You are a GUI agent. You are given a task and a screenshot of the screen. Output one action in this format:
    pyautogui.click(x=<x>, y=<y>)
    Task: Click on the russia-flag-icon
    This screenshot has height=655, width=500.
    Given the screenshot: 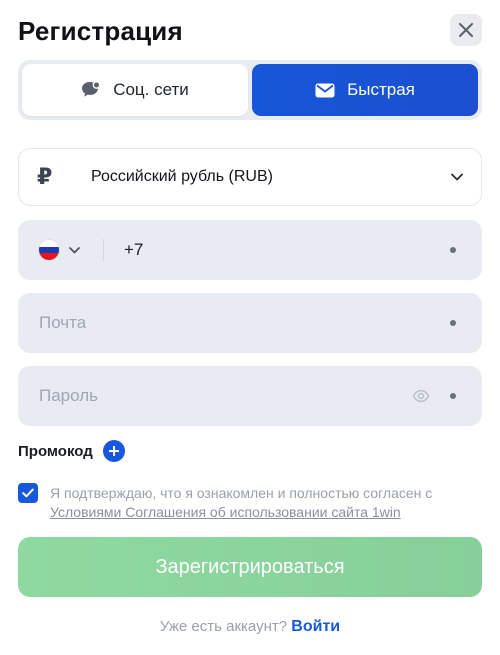 What is the action you would take?
    pyautogui.click(x=49, y=250)
    